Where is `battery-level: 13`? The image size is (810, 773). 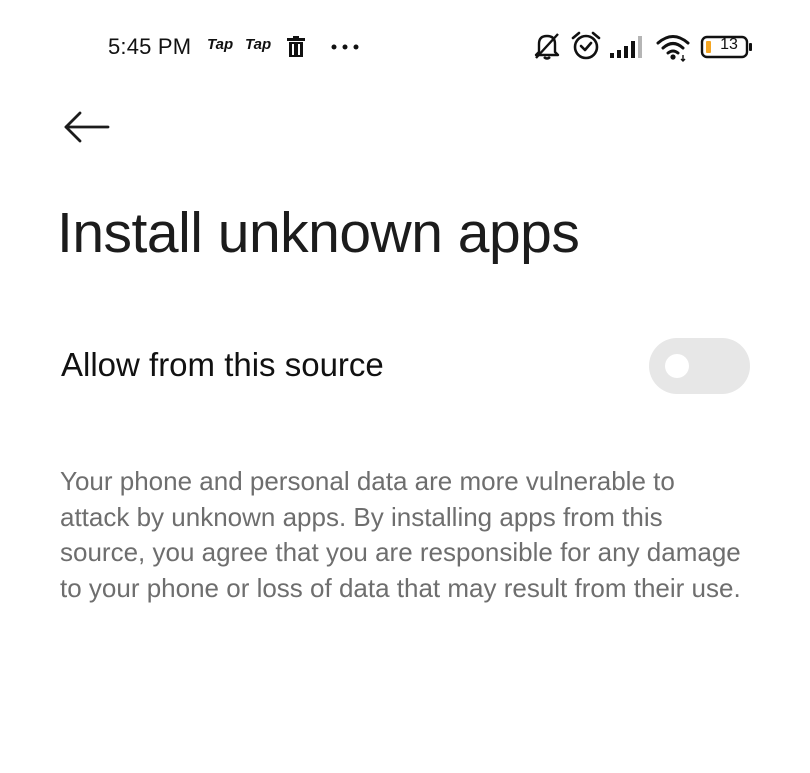
battery-level: 13 is located at coordinates (729, 44).